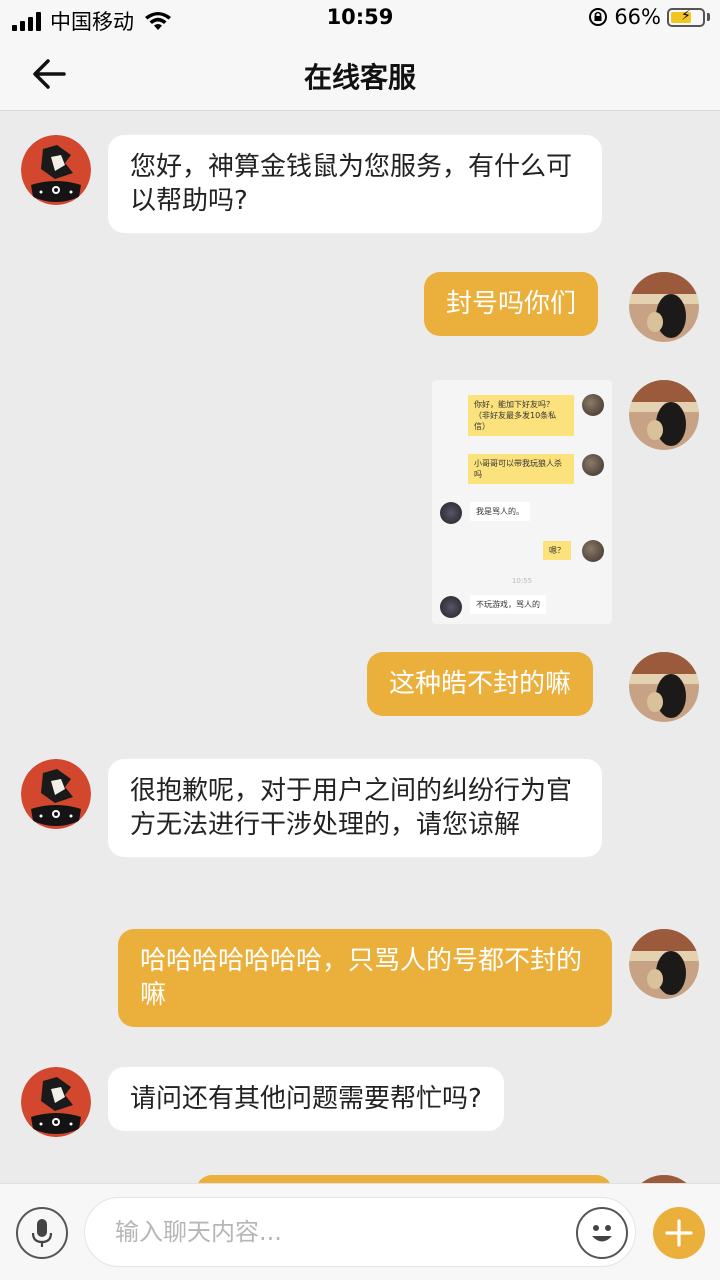 The image size is (720, 1280). Describe the element at coordinates (355, 184) in the screenshot. I see `message-bubble-agent: 您好，神算金钱鼠为您服务，有什么可以帮助吗?` at that location.